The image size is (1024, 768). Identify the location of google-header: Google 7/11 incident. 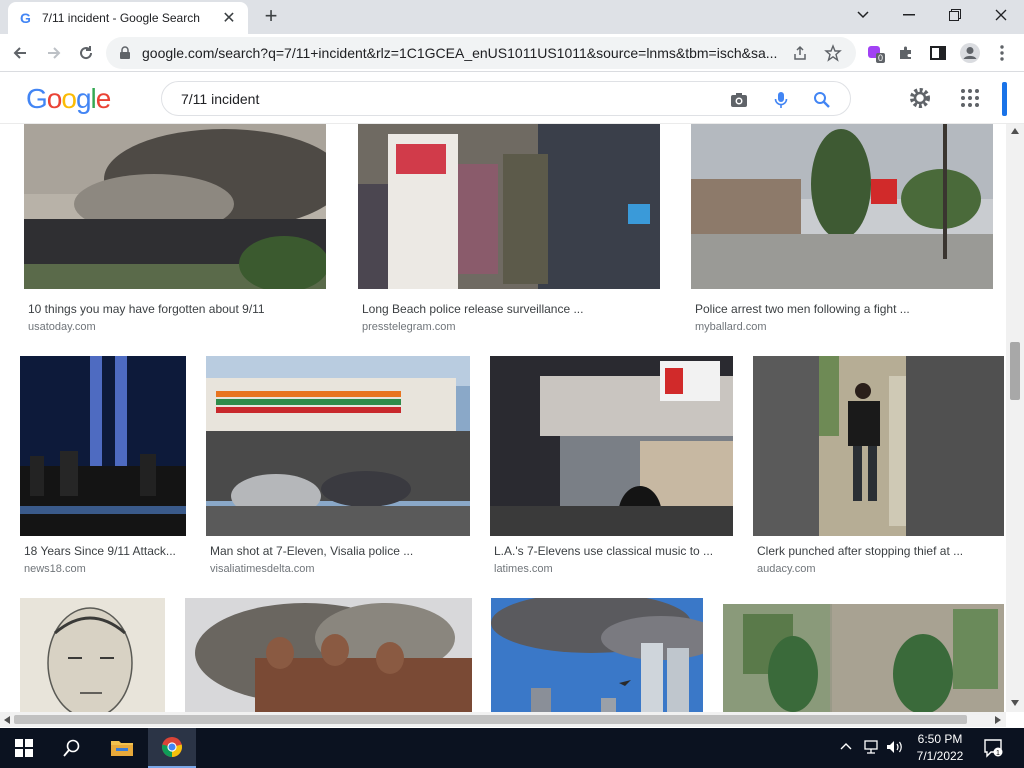
(512, 98).